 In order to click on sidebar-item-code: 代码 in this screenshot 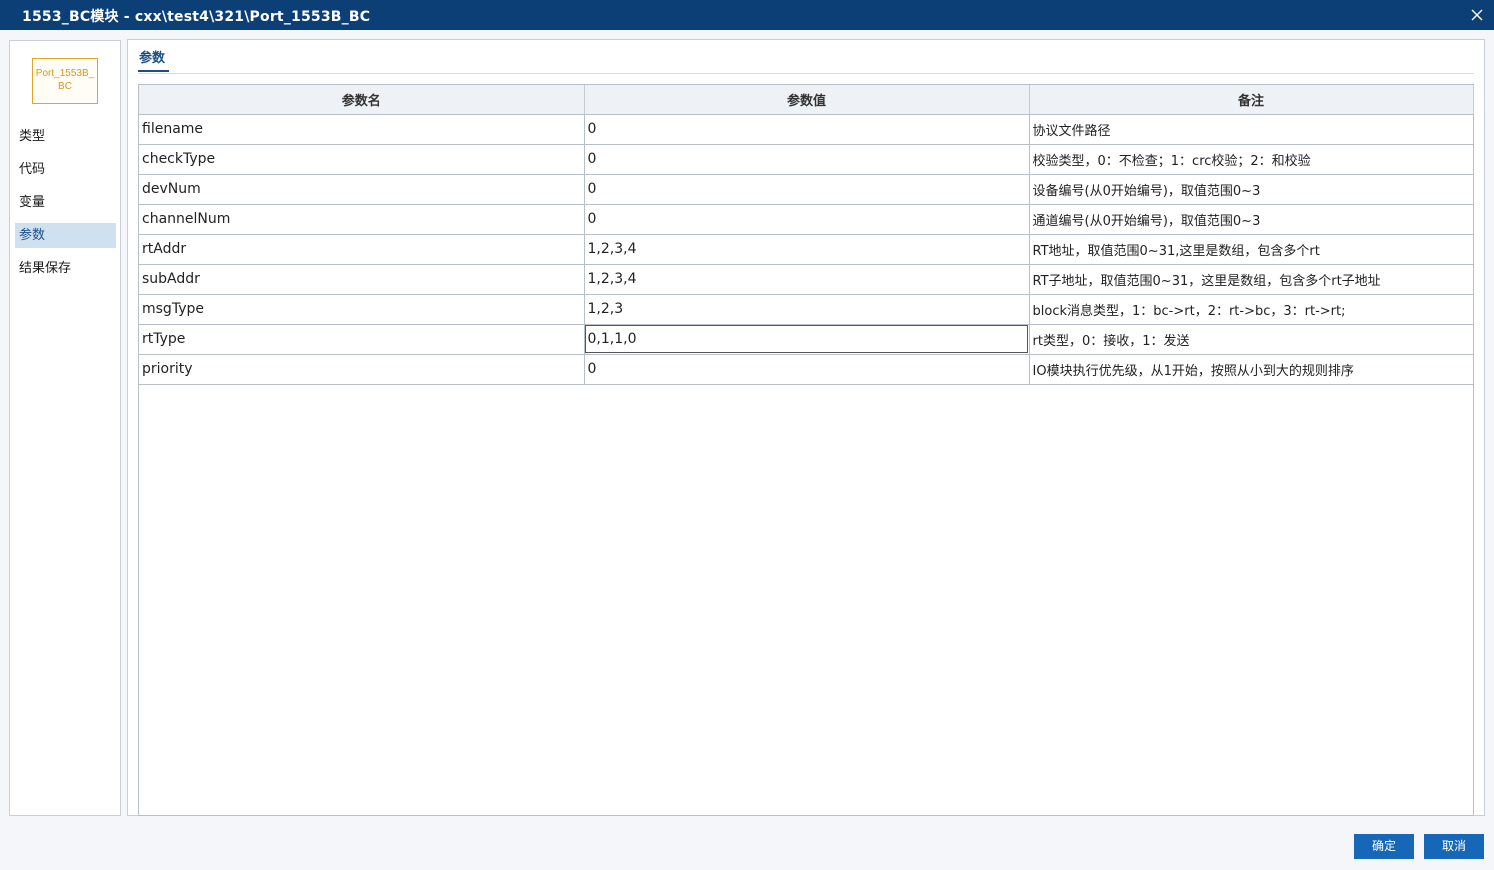, I will do `click(65, 169)`.